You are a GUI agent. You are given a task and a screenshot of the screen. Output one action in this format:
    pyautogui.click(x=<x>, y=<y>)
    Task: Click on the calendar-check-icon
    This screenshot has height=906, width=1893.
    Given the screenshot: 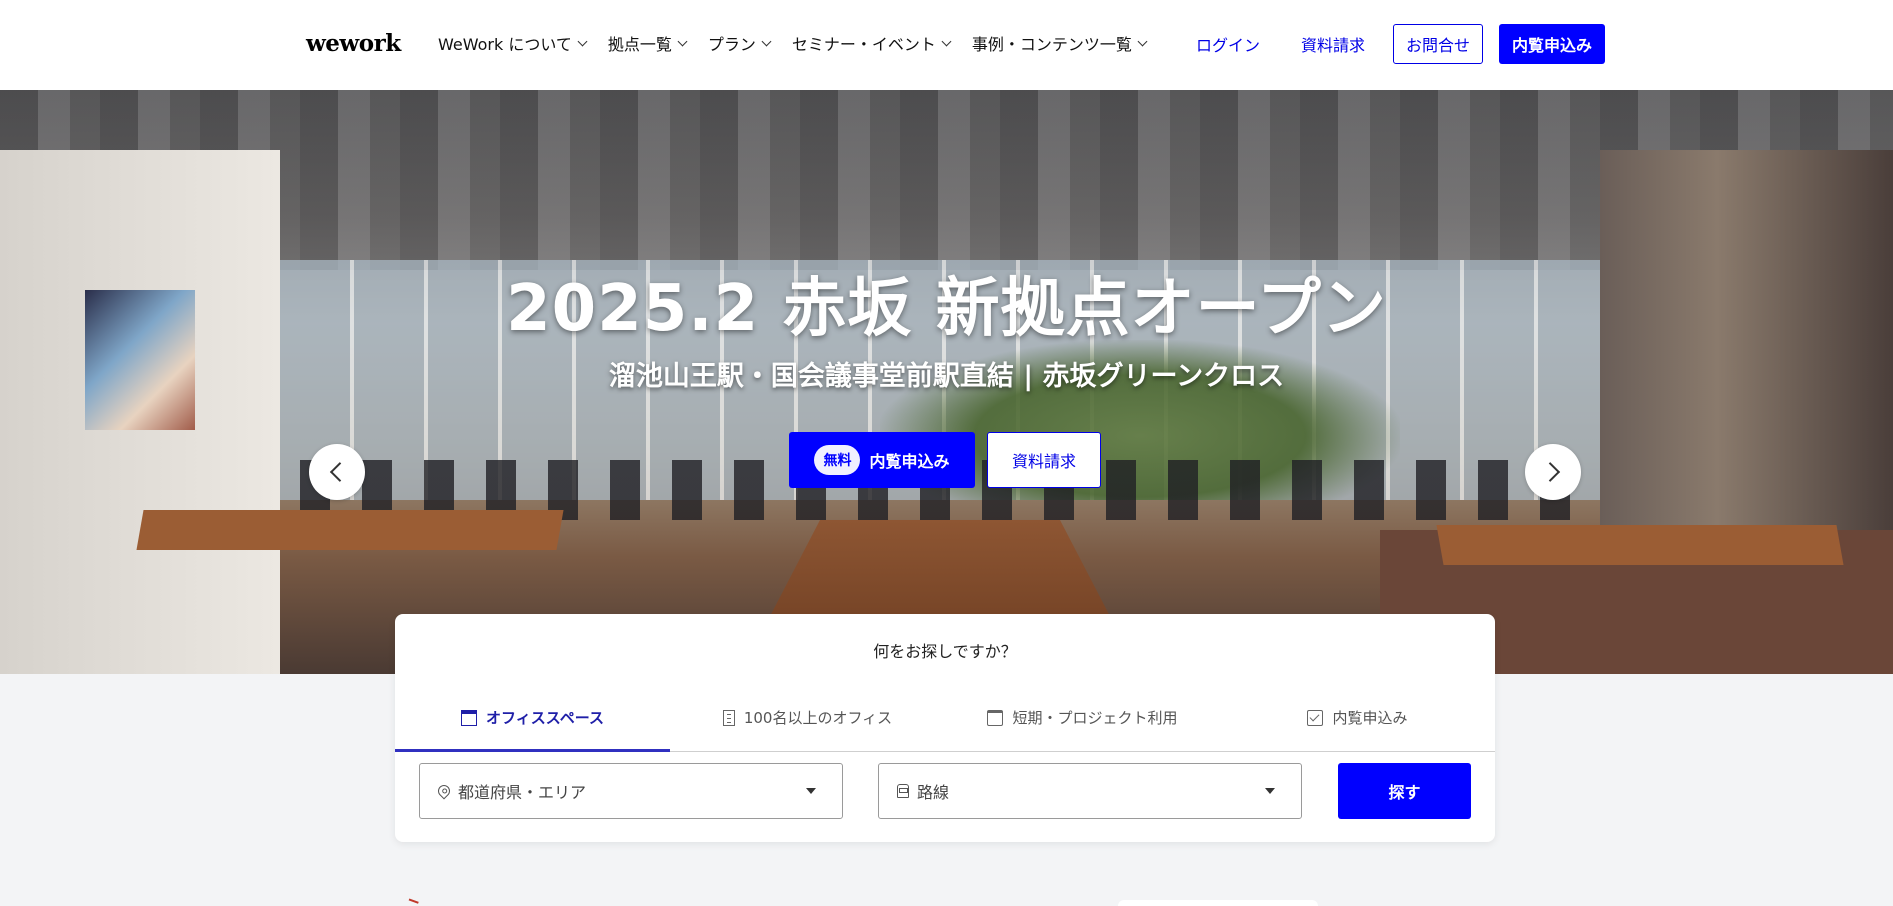 What is the action you would take?
    pyautogui.click(x=1315, y=717)
    